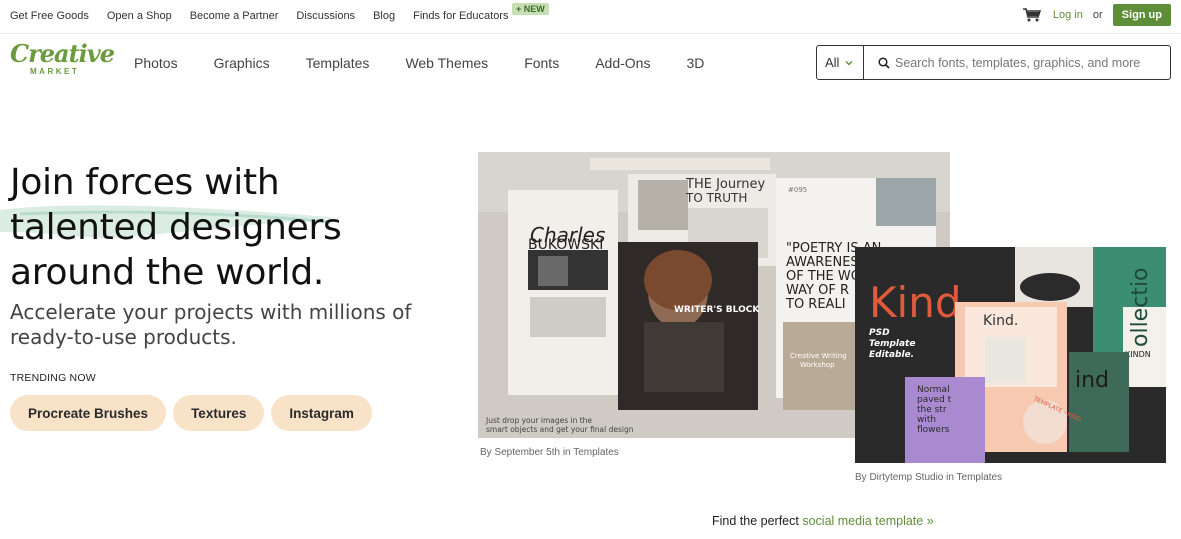 This screenshot has height=539, width=1181. Describe the element at coordinates (716, 198) in the screenshot. I see `journey-title-b: TO TRUTH` at that location.